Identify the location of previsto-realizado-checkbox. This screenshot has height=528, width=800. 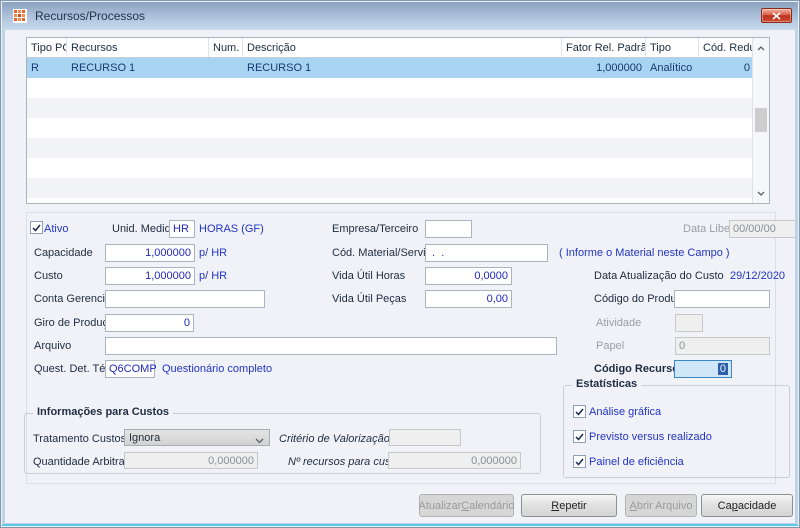
(579, 436).